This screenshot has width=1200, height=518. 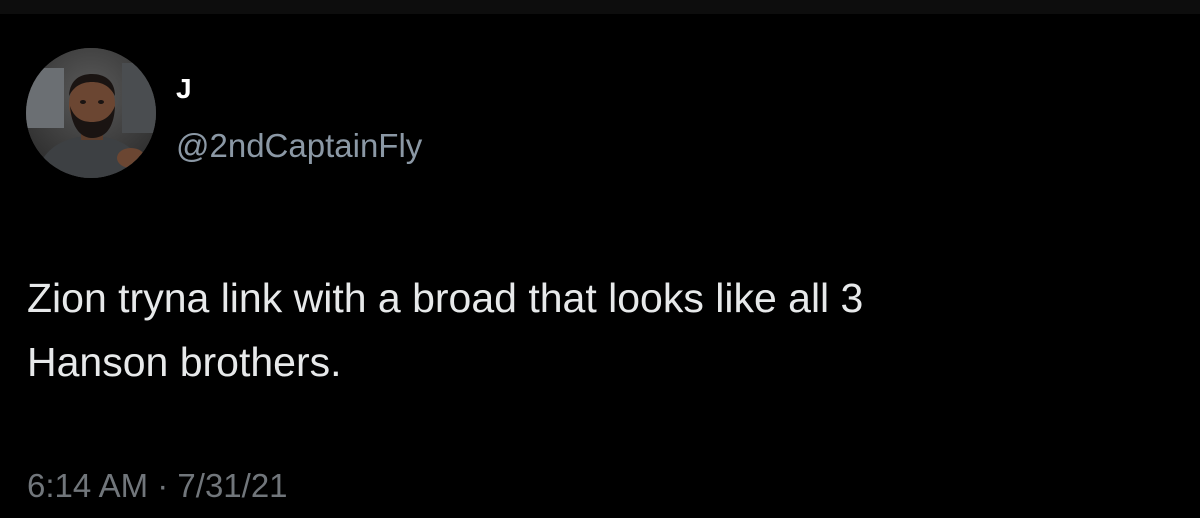 What do you see at coordinates (299, 119) in the screenshot?
I see `author-block: J @2ndCaptainFly` at bounding box center [299, 119].